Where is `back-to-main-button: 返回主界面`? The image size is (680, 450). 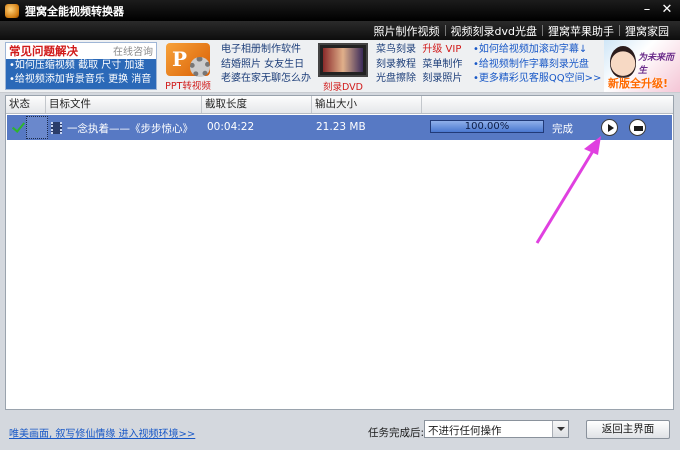 back-to-main-button: 返回主界面 is located at coordinates (628, 429).